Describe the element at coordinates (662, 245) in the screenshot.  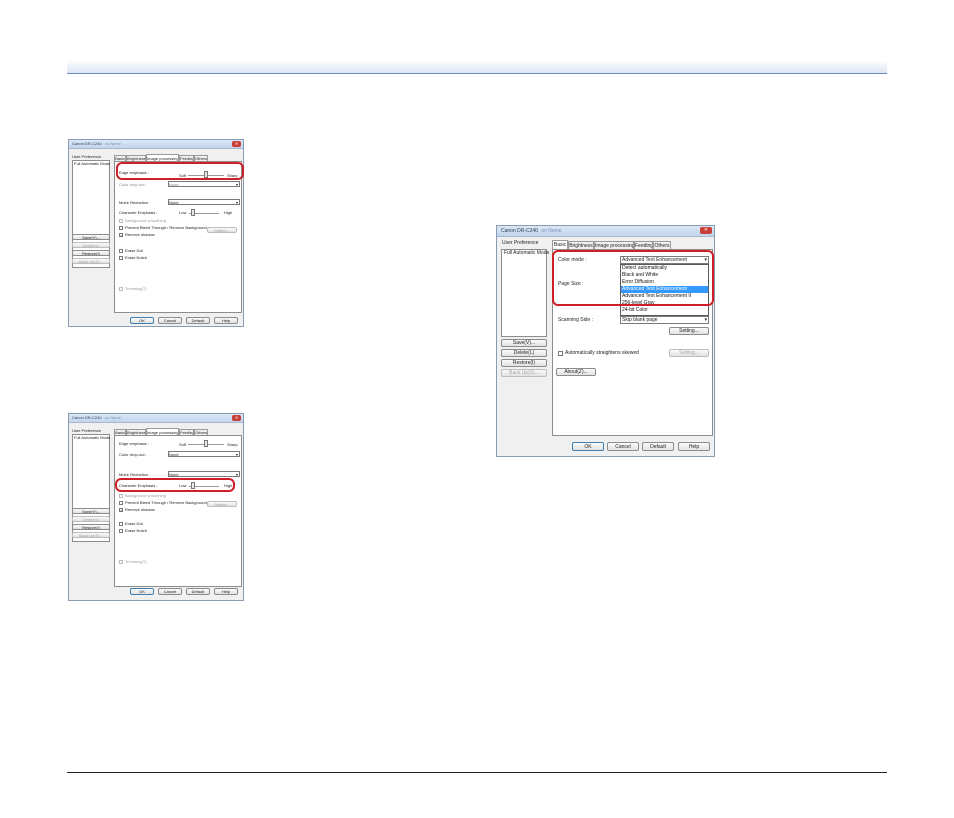
I see `tab-others: Others` at that location.